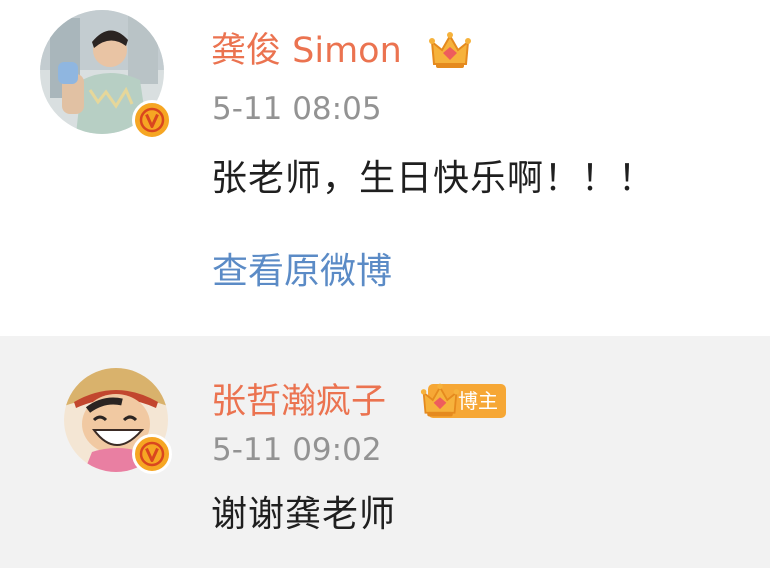  Describe the element at coordinates (298, 402) in the screenshot. I see `reply-username: 张哲瀚疯子` at that location.